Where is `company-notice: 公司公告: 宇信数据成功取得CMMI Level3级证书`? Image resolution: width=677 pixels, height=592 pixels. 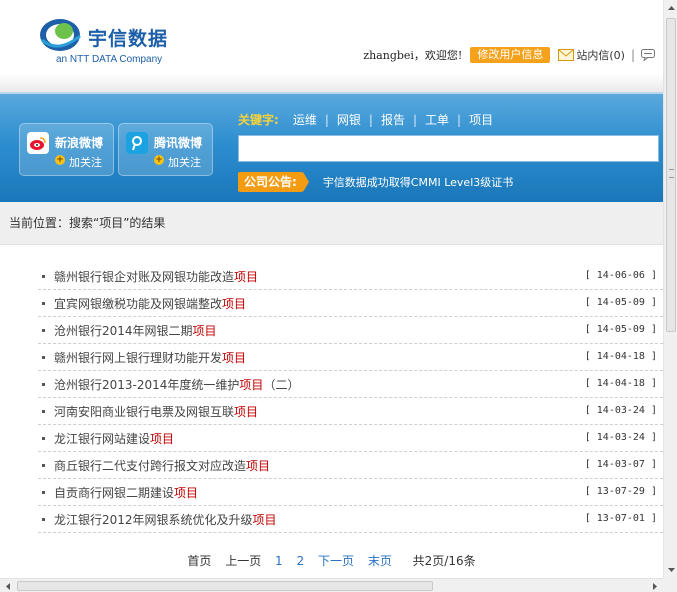
company-notice: 公司公告: 宇信数据成功取得CMMI Level3级证书 is located at coordinates (375, 182).